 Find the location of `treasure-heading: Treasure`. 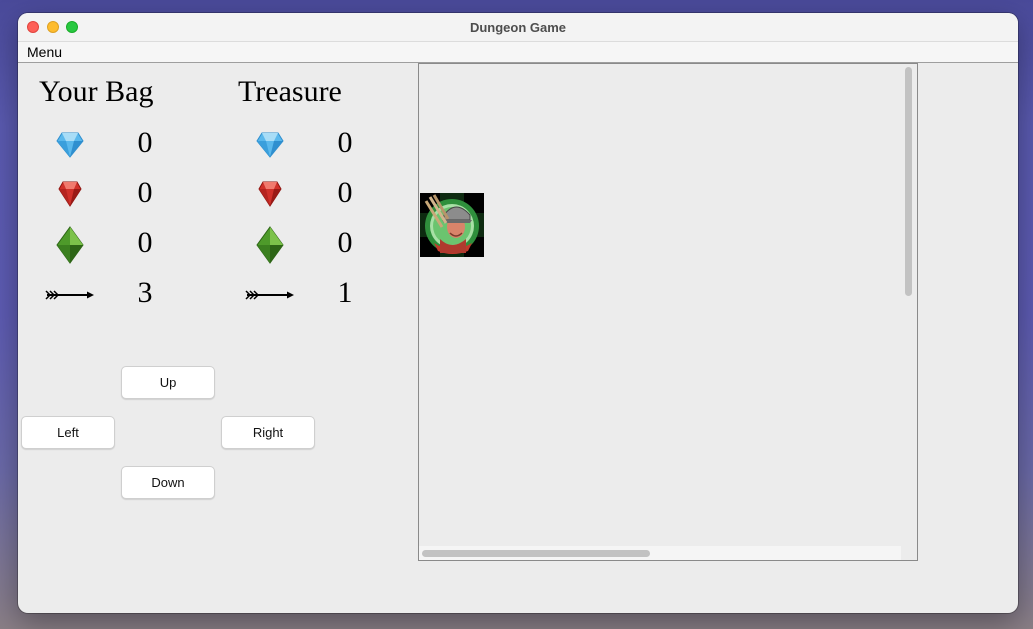

treasure-heading: Treasure is located at coordinates (290, 91).